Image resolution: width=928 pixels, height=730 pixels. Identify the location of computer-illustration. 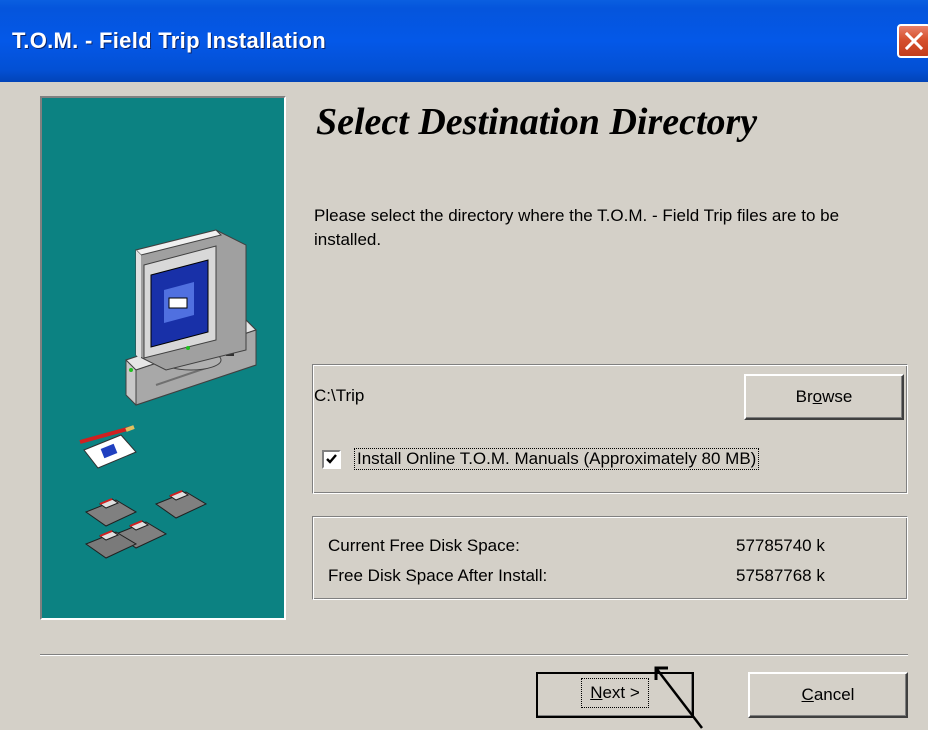
(168, 349).